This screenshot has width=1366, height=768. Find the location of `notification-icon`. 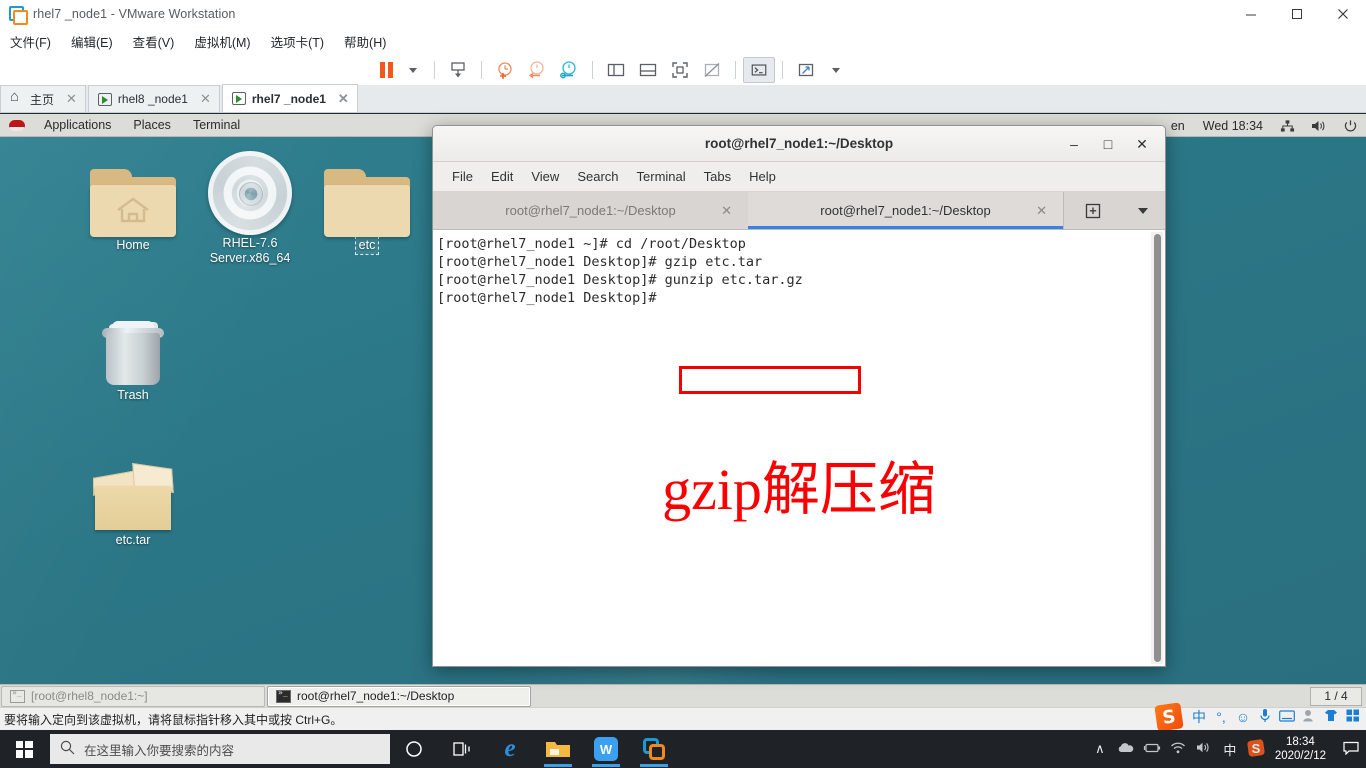

notification-icon is located at coordinates (1351, 749).